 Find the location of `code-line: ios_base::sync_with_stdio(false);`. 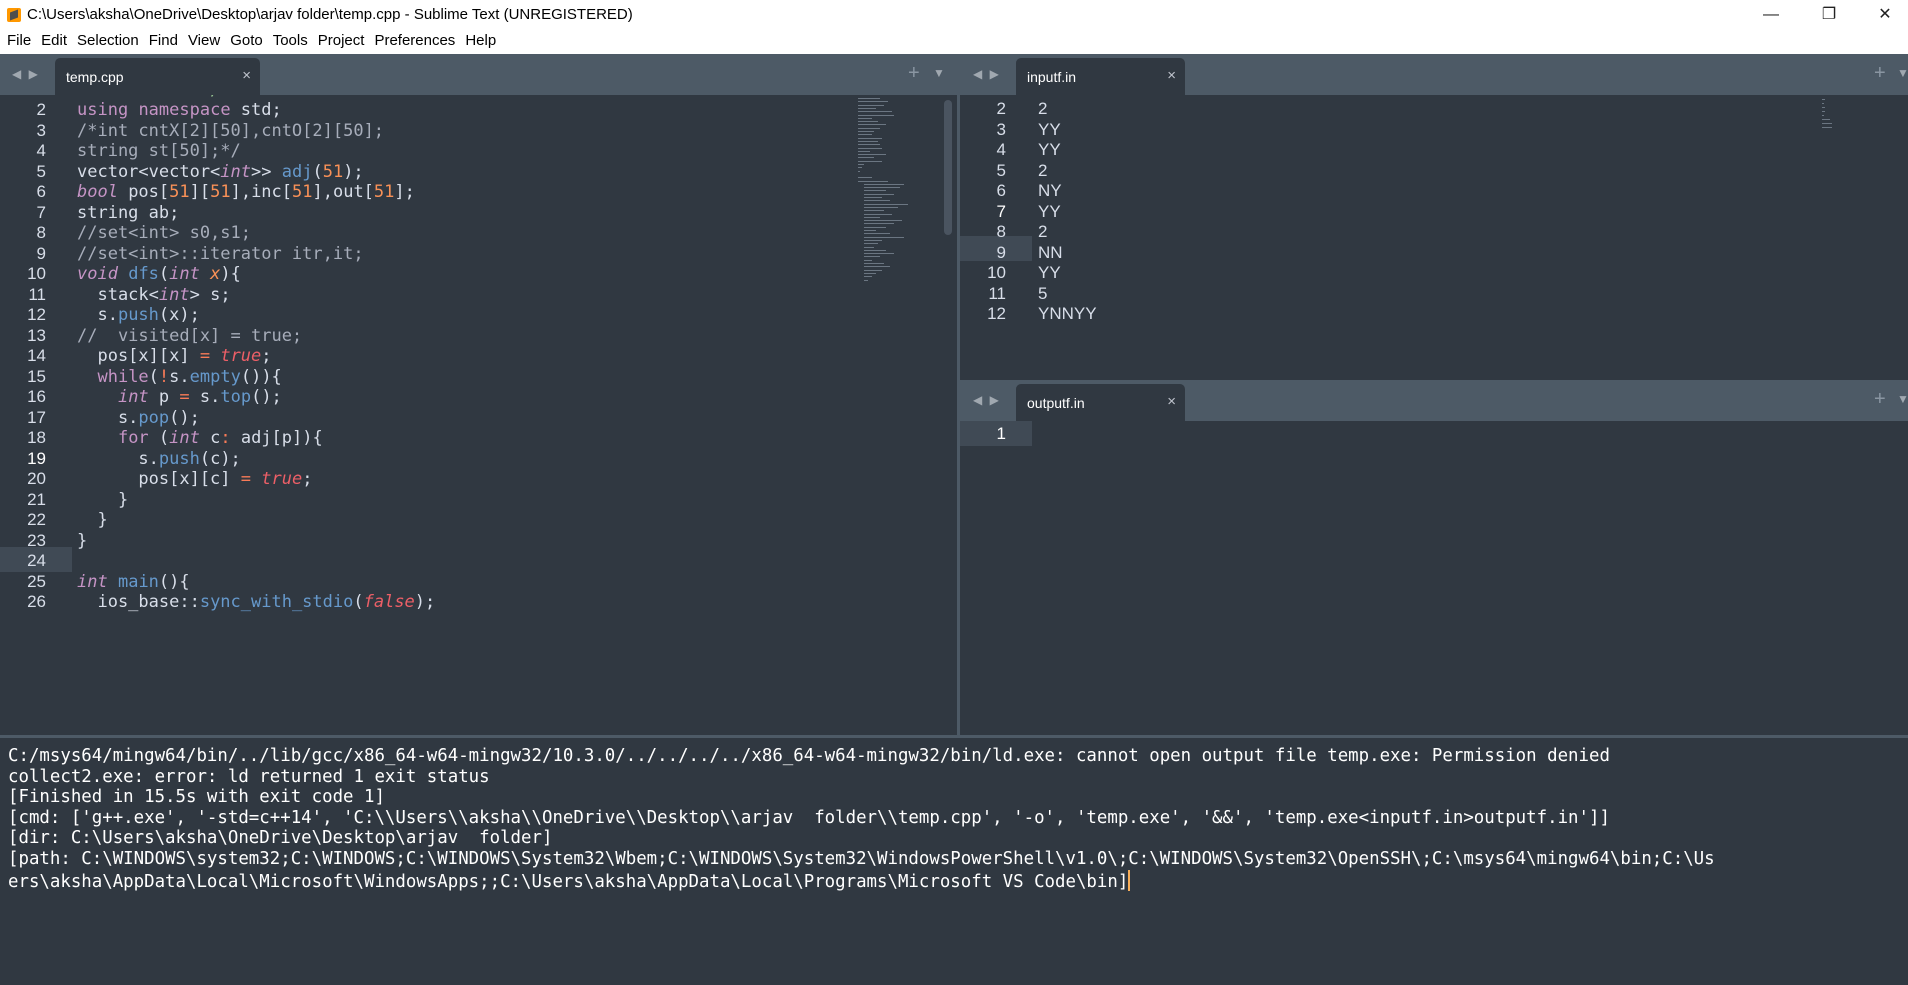

code-line: ios_base::sync_with_stdio(false); is located at coordinates (256, 602).